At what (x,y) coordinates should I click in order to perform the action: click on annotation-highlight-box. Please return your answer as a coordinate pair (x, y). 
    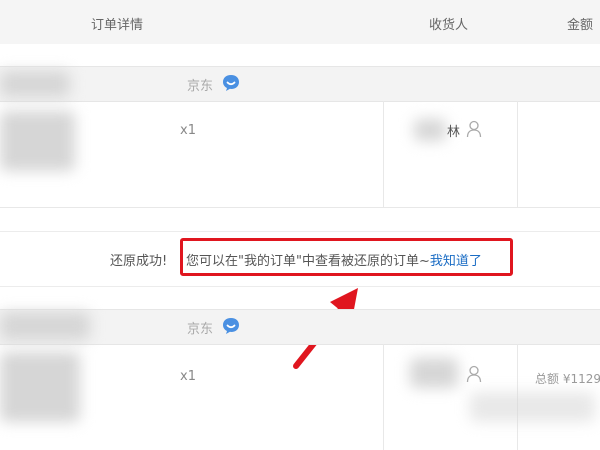
    Looking at the image, I should click on (346, 257).